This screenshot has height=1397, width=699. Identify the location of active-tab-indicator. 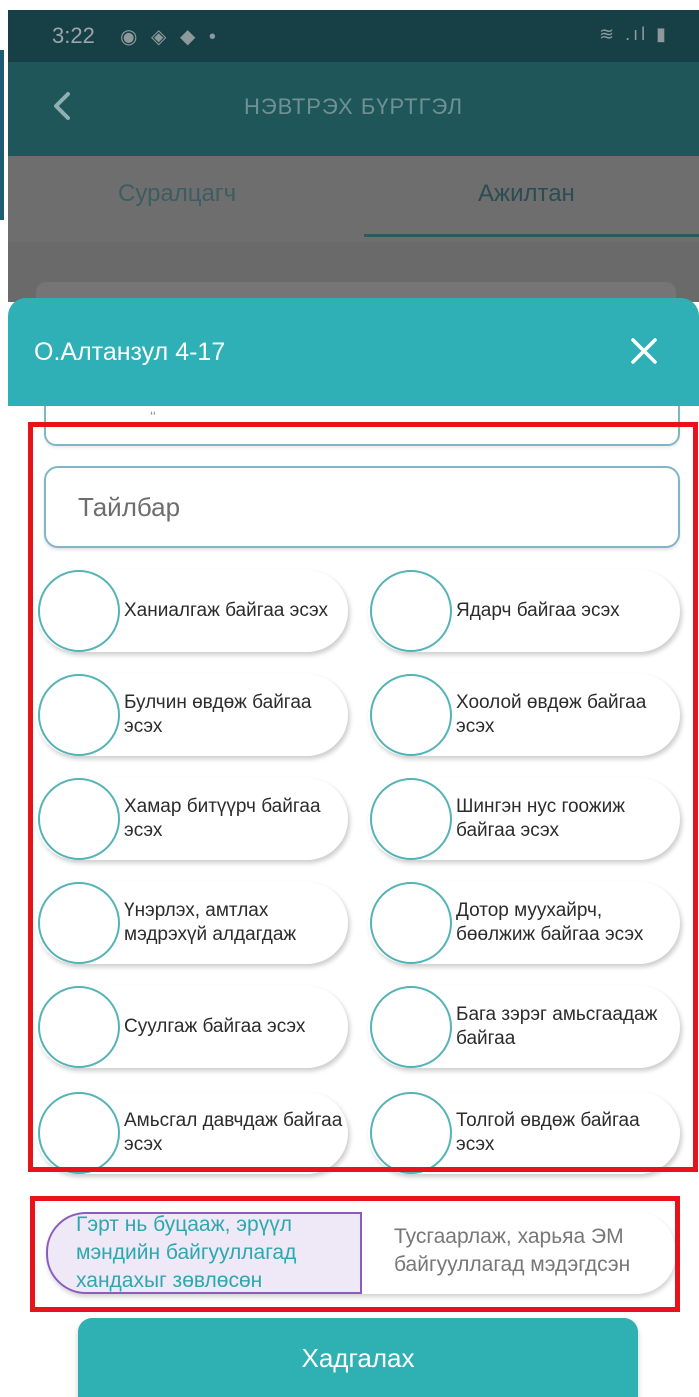
(531, 235).